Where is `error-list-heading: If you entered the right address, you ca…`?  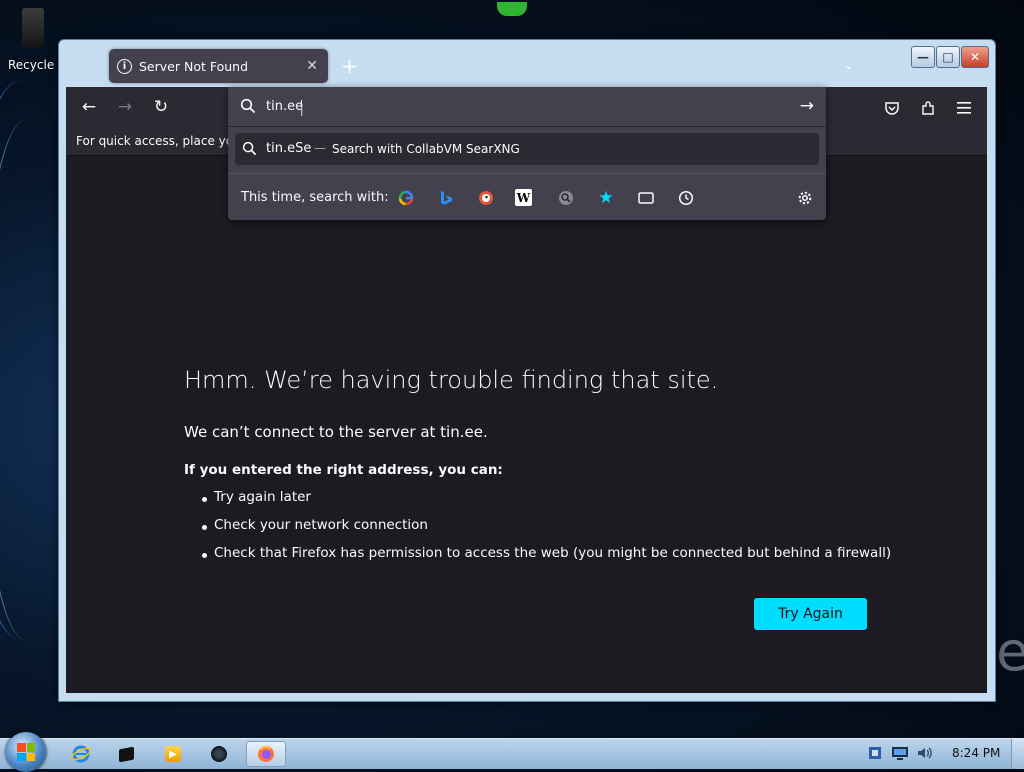
error-list-heading: If you entered the right address, you ca… is located at coordinates (343, 470).